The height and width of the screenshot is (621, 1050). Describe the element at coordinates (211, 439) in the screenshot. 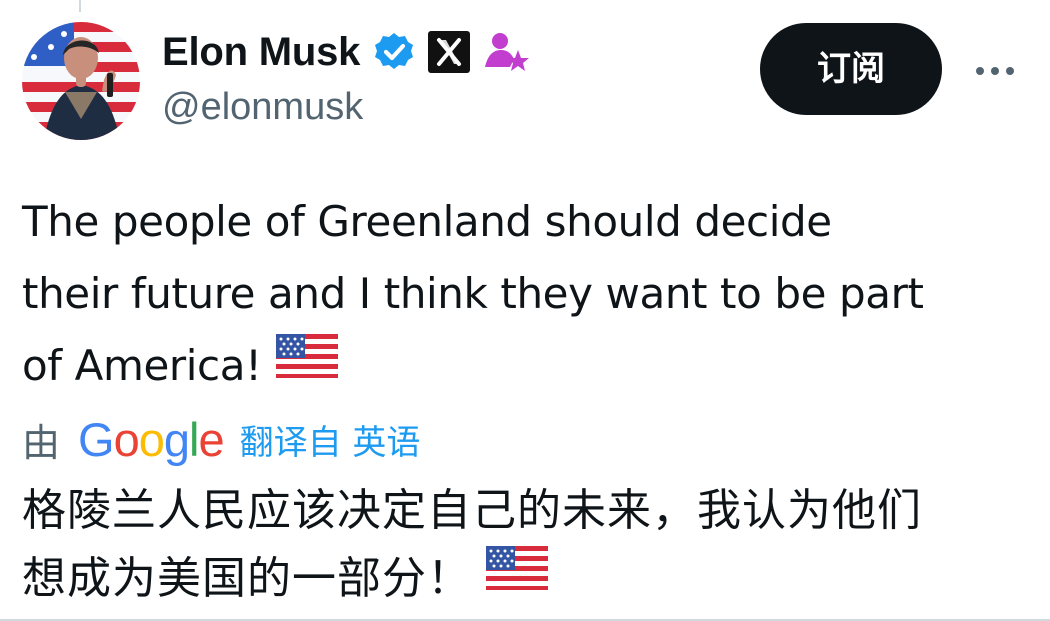

I see `google-logo-letter-6: e` at that location.